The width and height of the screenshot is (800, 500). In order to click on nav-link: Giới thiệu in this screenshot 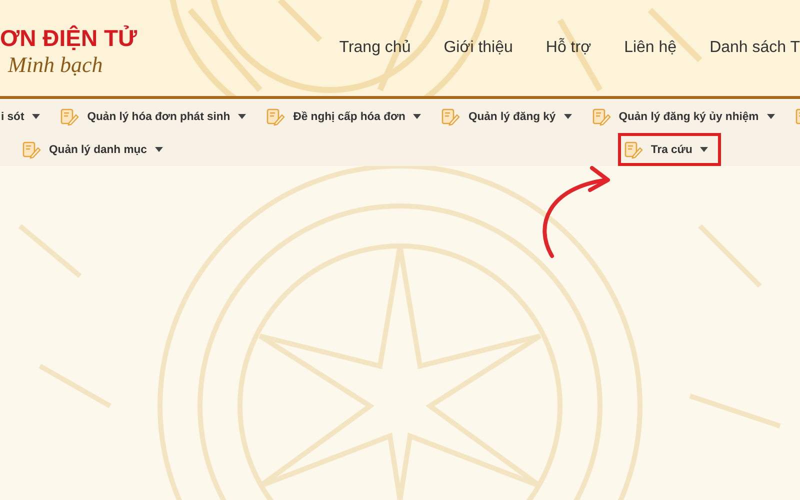, I will do `click(478, 48)`.